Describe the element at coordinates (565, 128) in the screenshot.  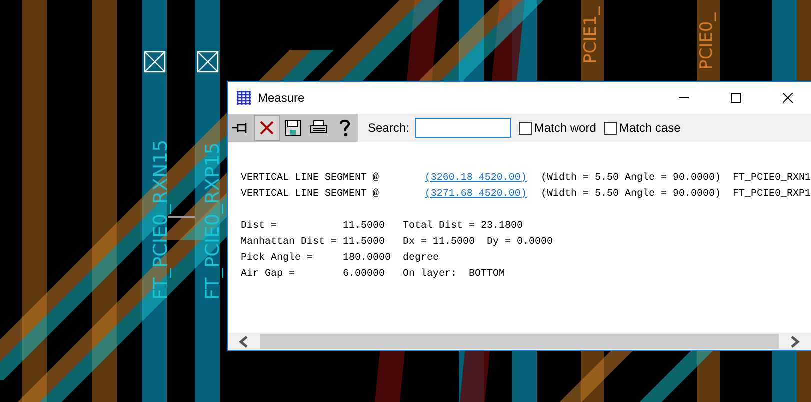
I see `checkbox-label: Match word` at that location.